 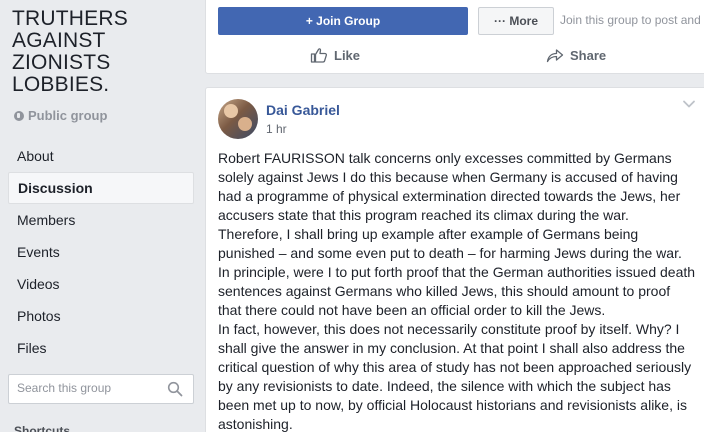 I want to click on like-icon, so click(x=319, y=55).